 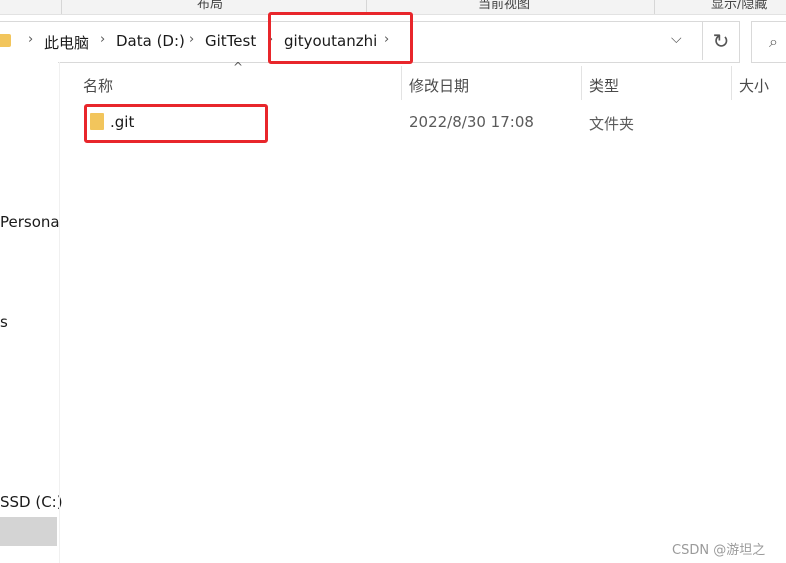 I want to click on breadcrumb-data-drive: Data (D:), so click(x=150, y=41).